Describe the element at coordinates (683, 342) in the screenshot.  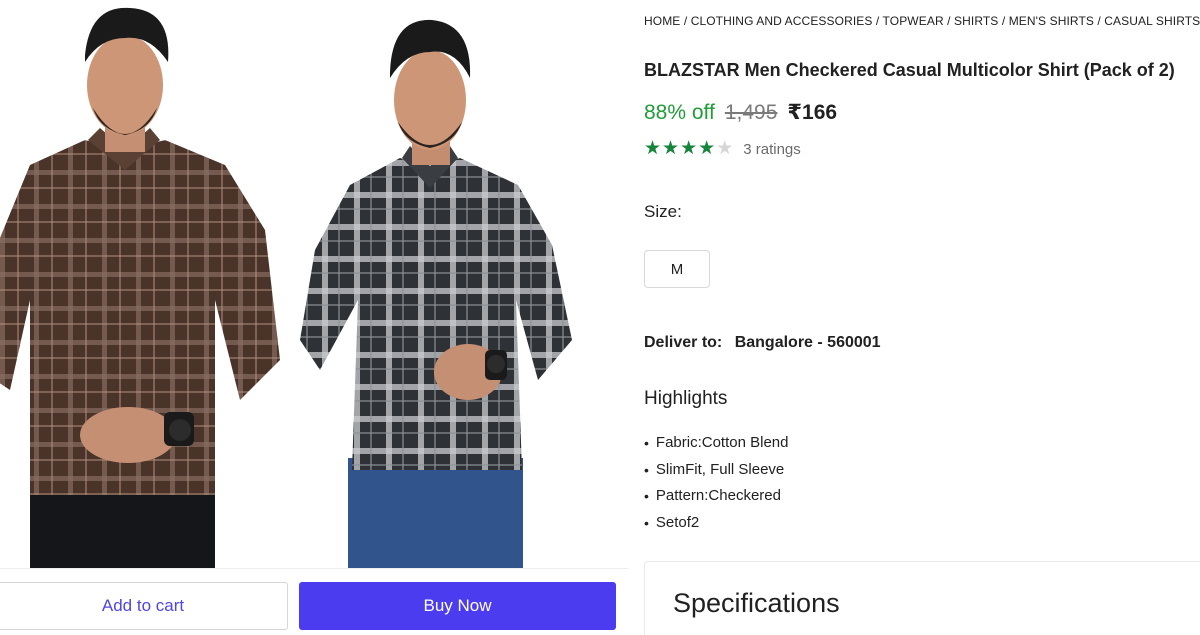
I see `deliver-to-label: Deliver to:` at that location.